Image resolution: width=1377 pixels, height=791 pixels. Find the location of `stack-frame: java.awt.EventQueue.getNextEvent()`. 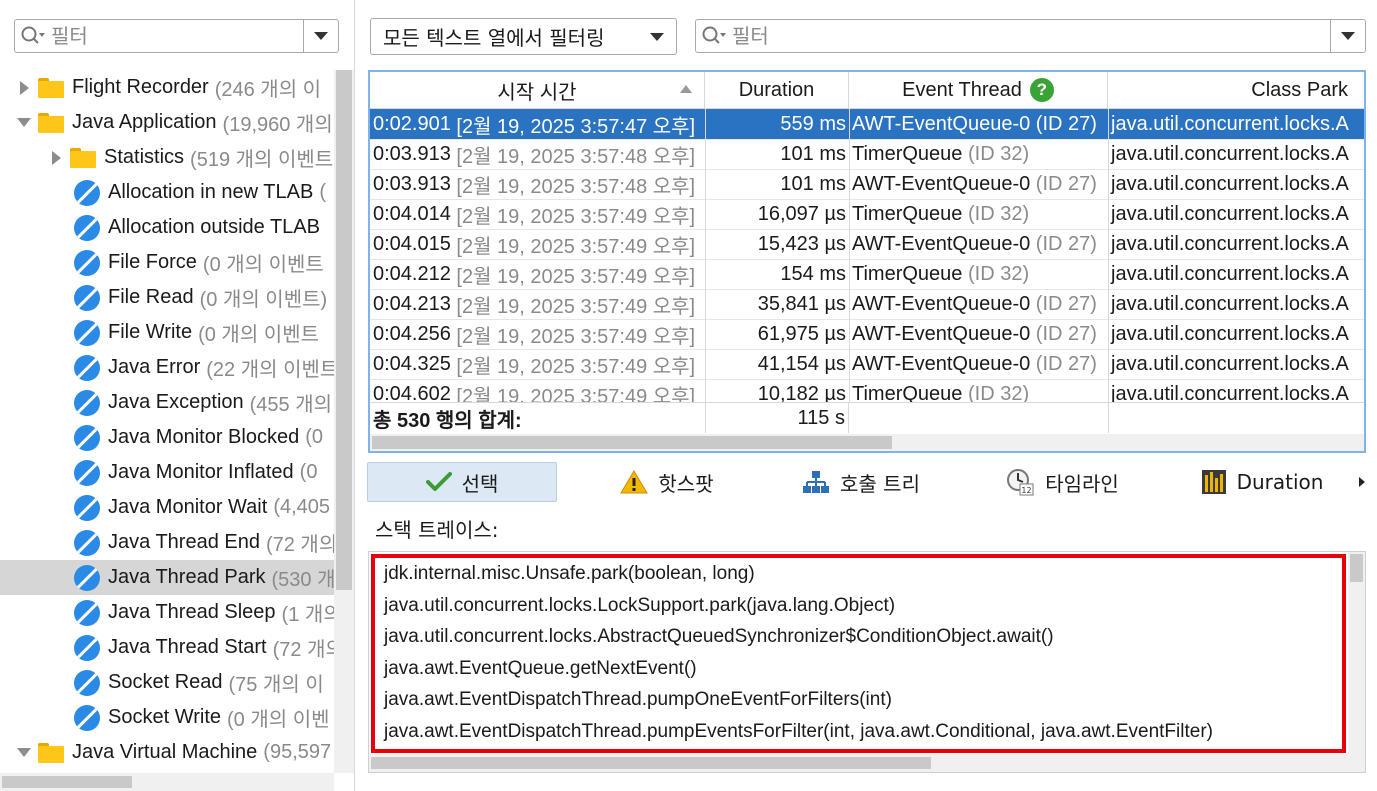

stack-frame: java.awt.EventQueue.getNextEvent() is located at coordinates (540, 669).